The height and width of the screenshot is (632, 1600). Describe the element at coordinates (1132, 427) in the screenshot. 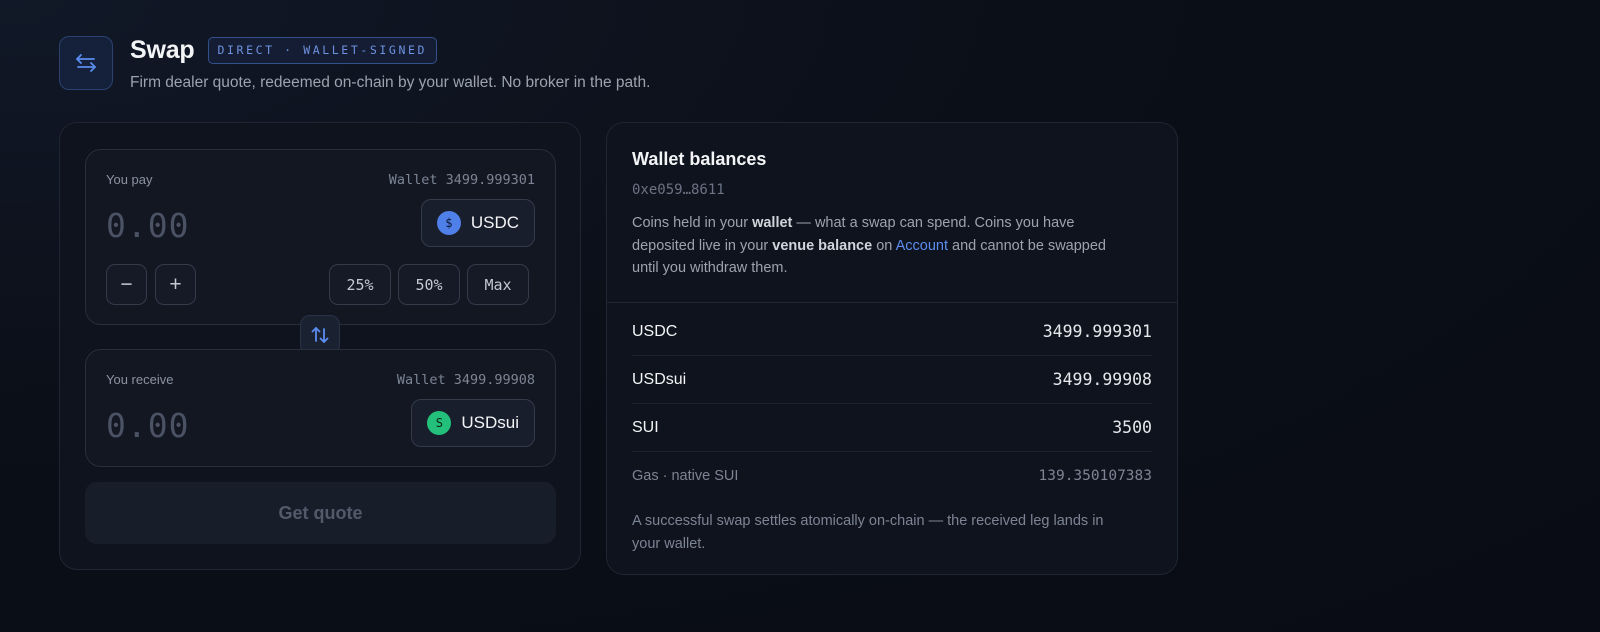

I see `balance-amount: 3500` at that location.